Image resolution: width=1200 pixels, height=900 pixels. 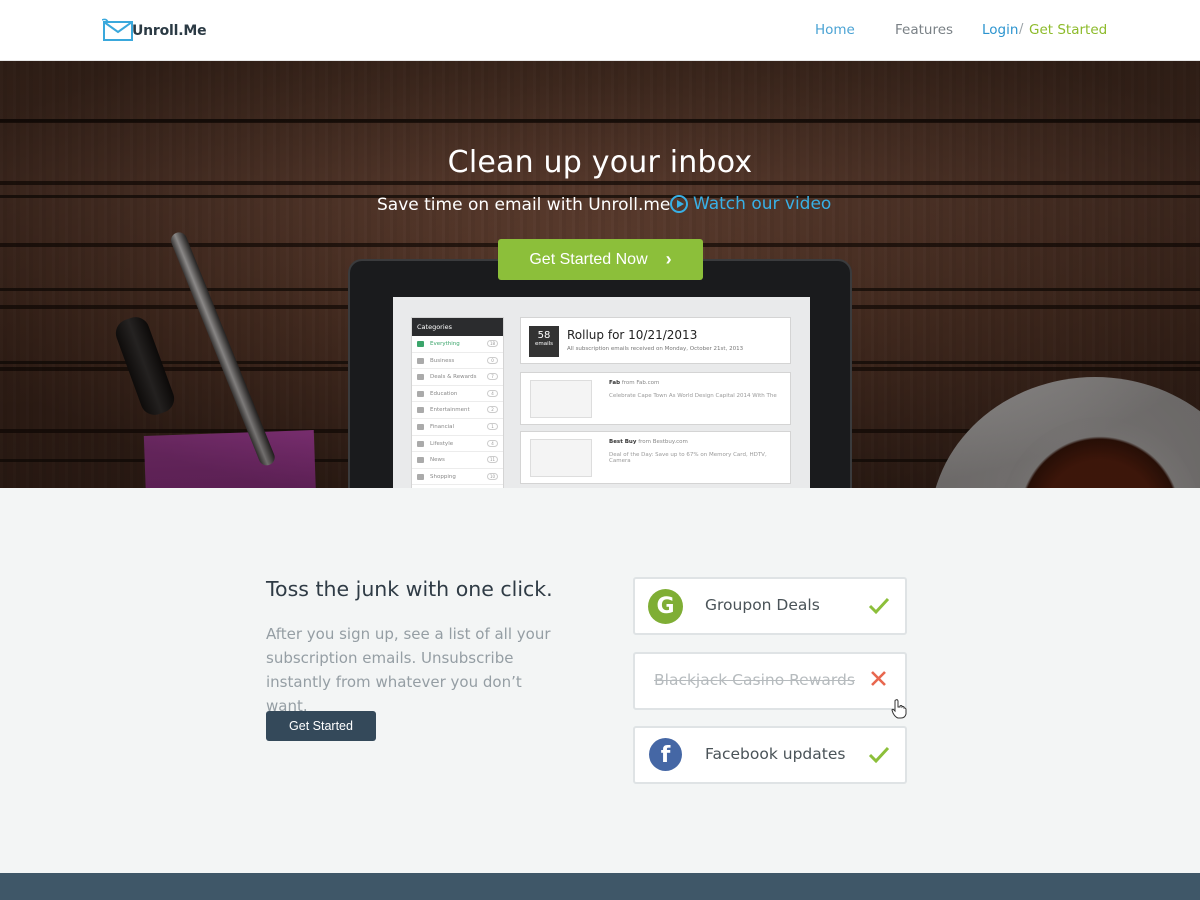 What do you see at coordinates (665, 754) in the screenshot?
I see `facebook-icon: f` at bounding box center [665, 754].